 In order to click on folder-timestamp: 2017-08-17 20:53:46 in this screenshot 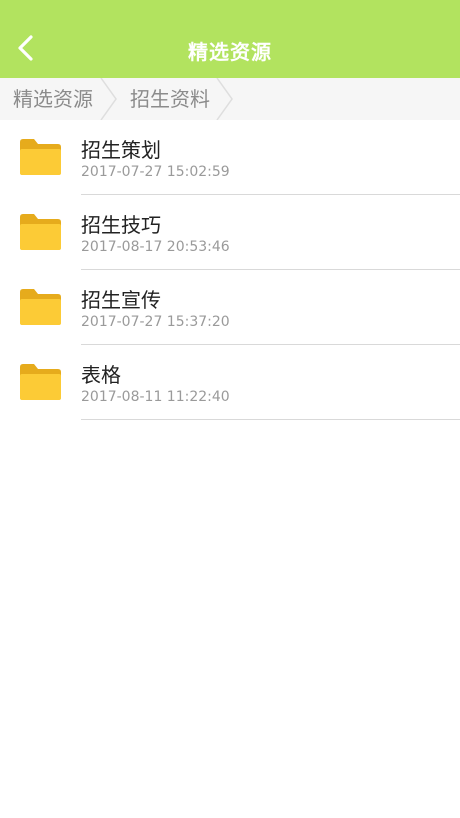, I will do `click(155, 247)`.